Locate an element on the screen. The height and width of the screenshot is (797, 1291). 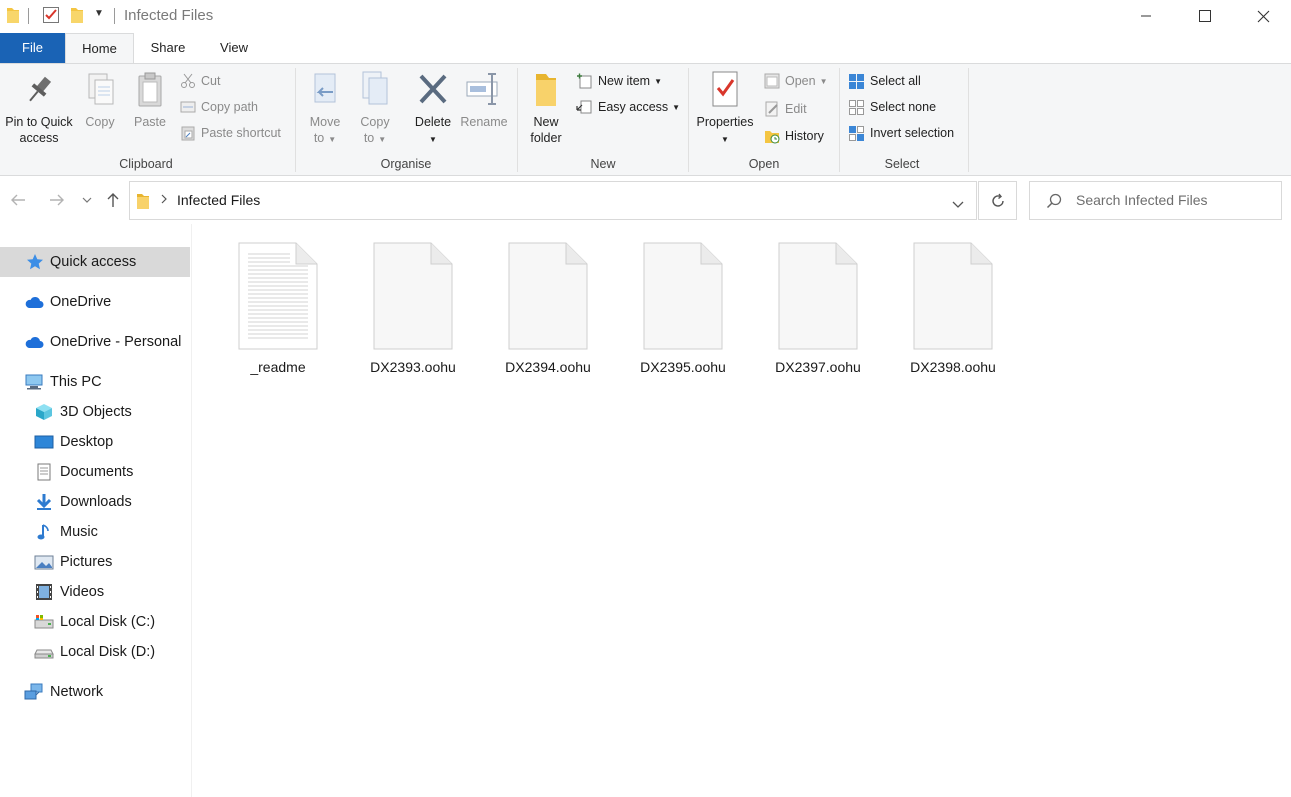
rename-icon is located at coordinates (482, 89).